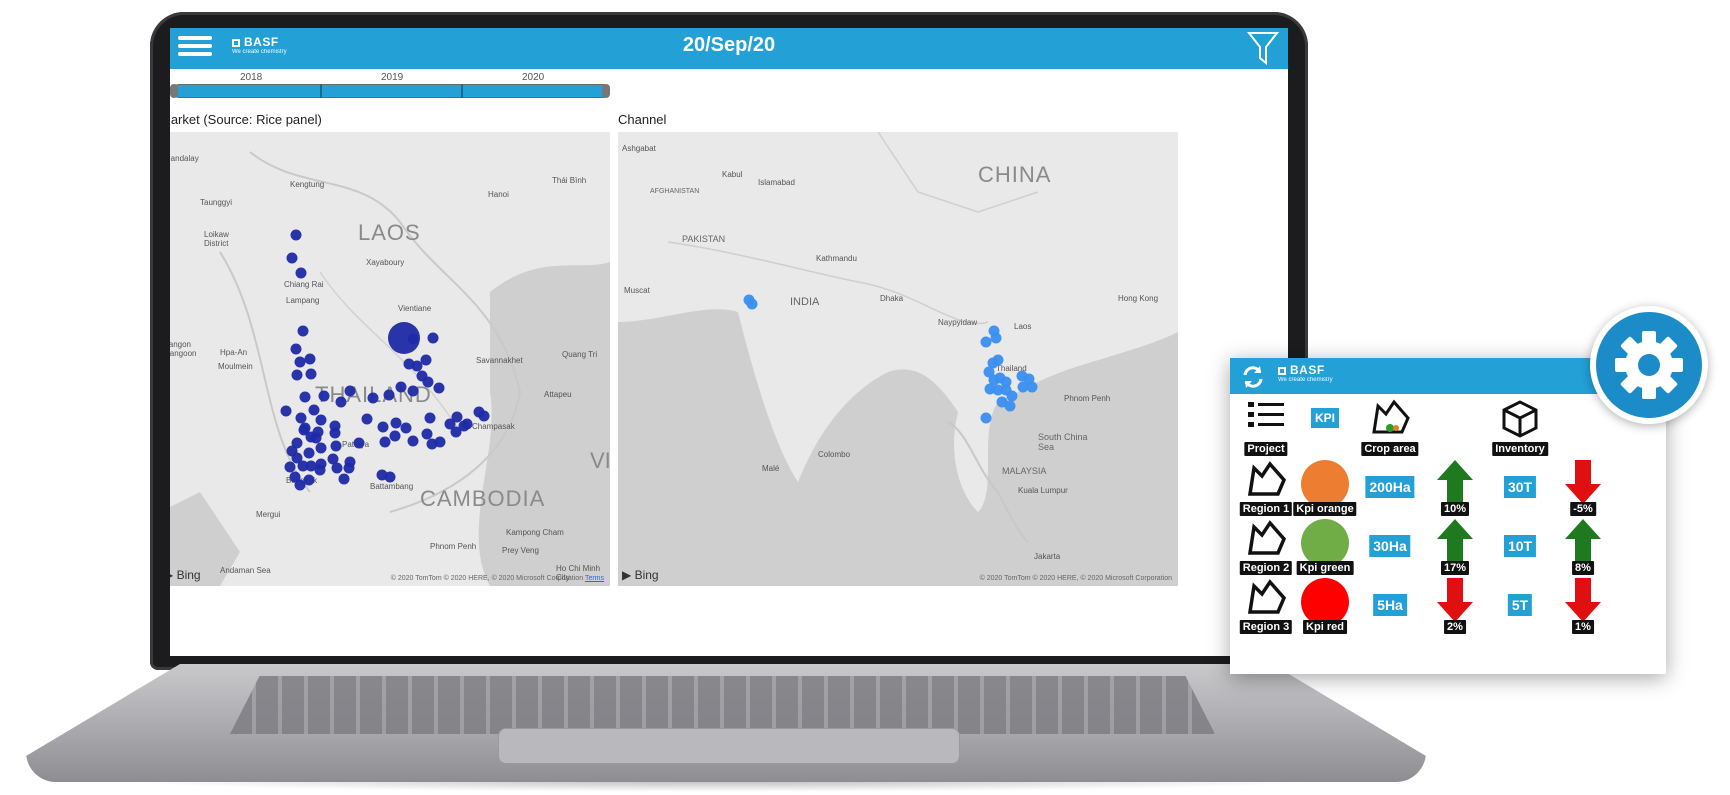 This screenshot has width=1730, height=795. Describe the element at coordinates (1455, 606) in the screenshot. I see `crop-change-cell: 2%` at that location.